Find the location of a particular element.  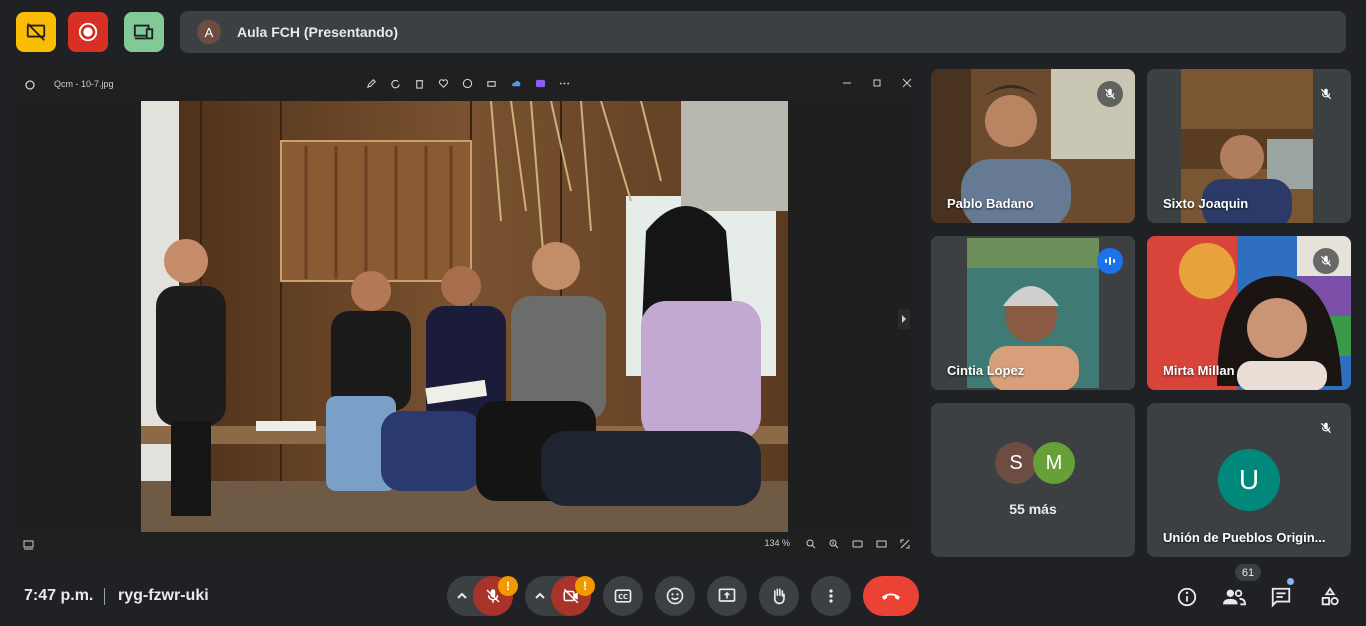

zoom-out-icon is located at coordinates (811, 544).